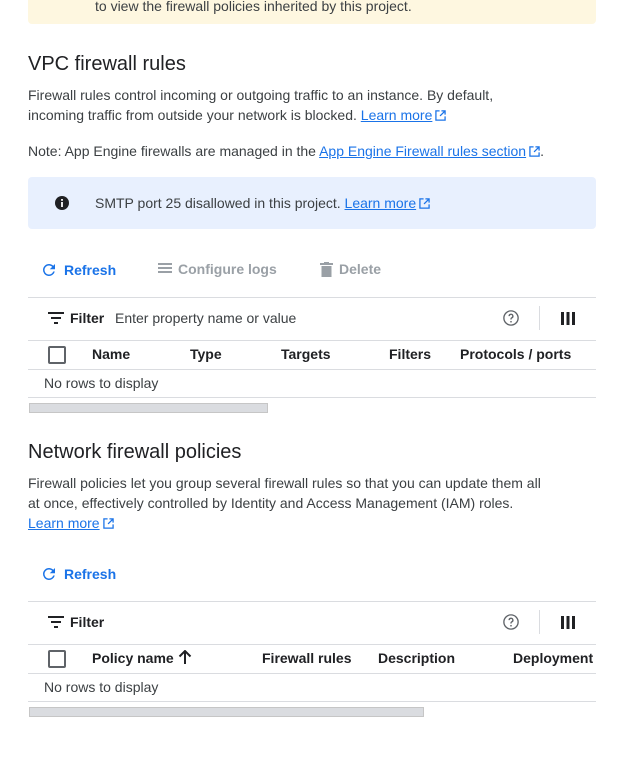 The width and height of the screenshot is (628, 781). I want to click on network-select-all-checkbox, so click(57, 659).